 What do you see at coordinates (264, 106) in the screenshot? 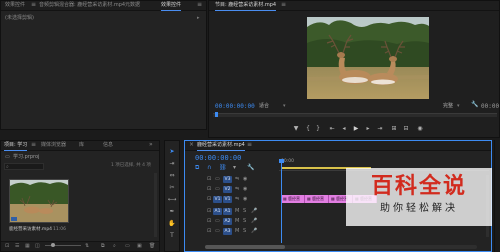
I see `zoom-level-dropdown: 适合` at bounding box center [264, 106].